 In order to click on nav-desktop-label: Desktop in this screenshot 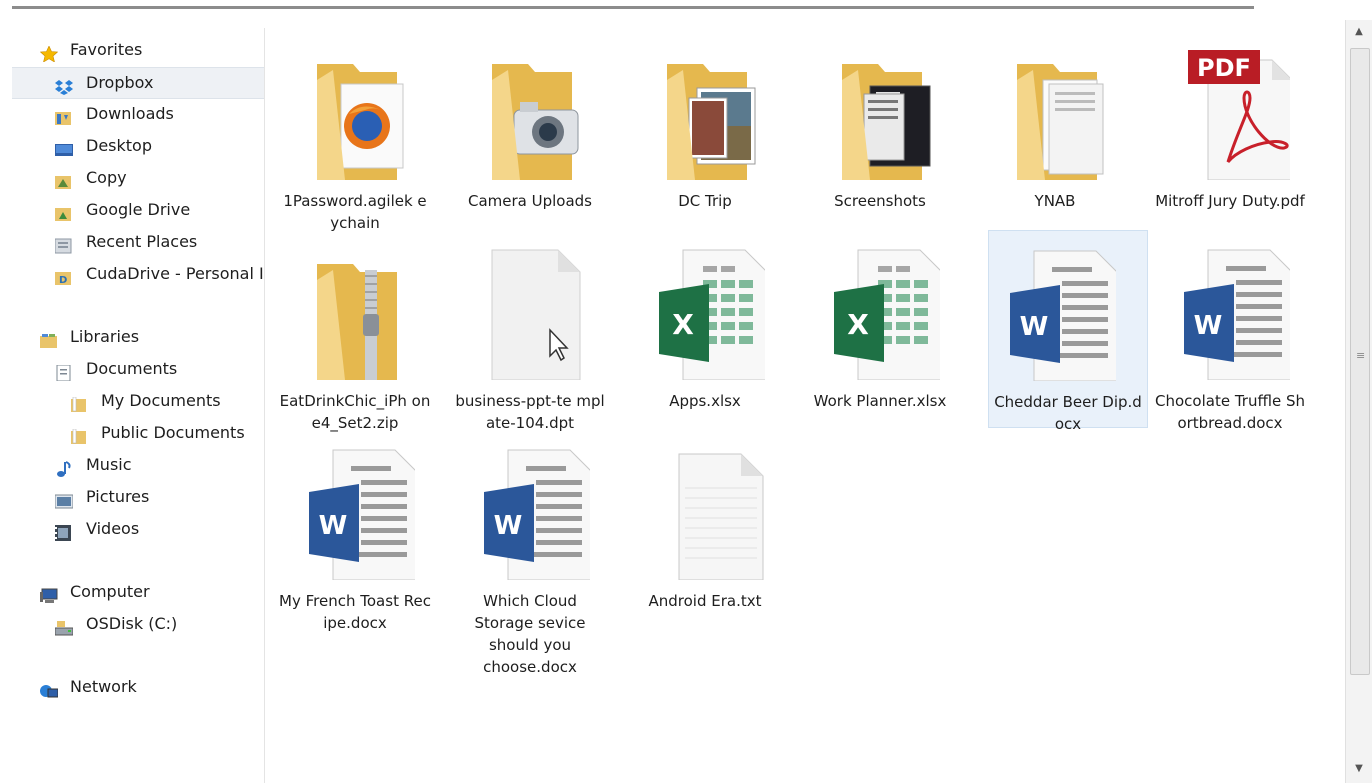, I will do `click(119, 145)`.